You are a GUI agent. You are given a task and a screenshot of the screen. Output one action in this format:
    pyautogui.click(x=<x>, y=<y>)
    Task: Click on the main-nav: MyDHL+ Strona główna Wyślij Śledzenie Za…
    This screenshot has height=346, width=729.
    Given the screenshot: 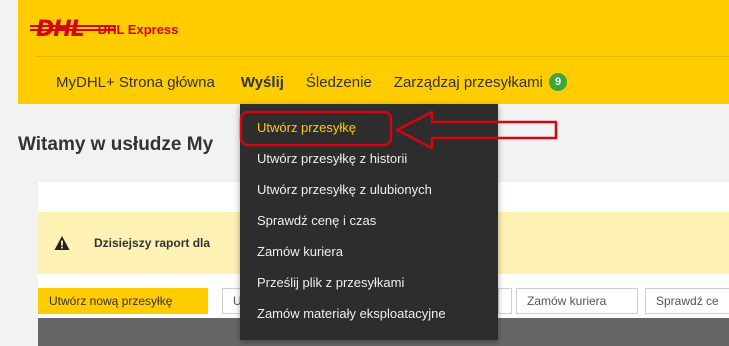 What is the action you would take?
    pyautogui.click(x=312, y=82)
    